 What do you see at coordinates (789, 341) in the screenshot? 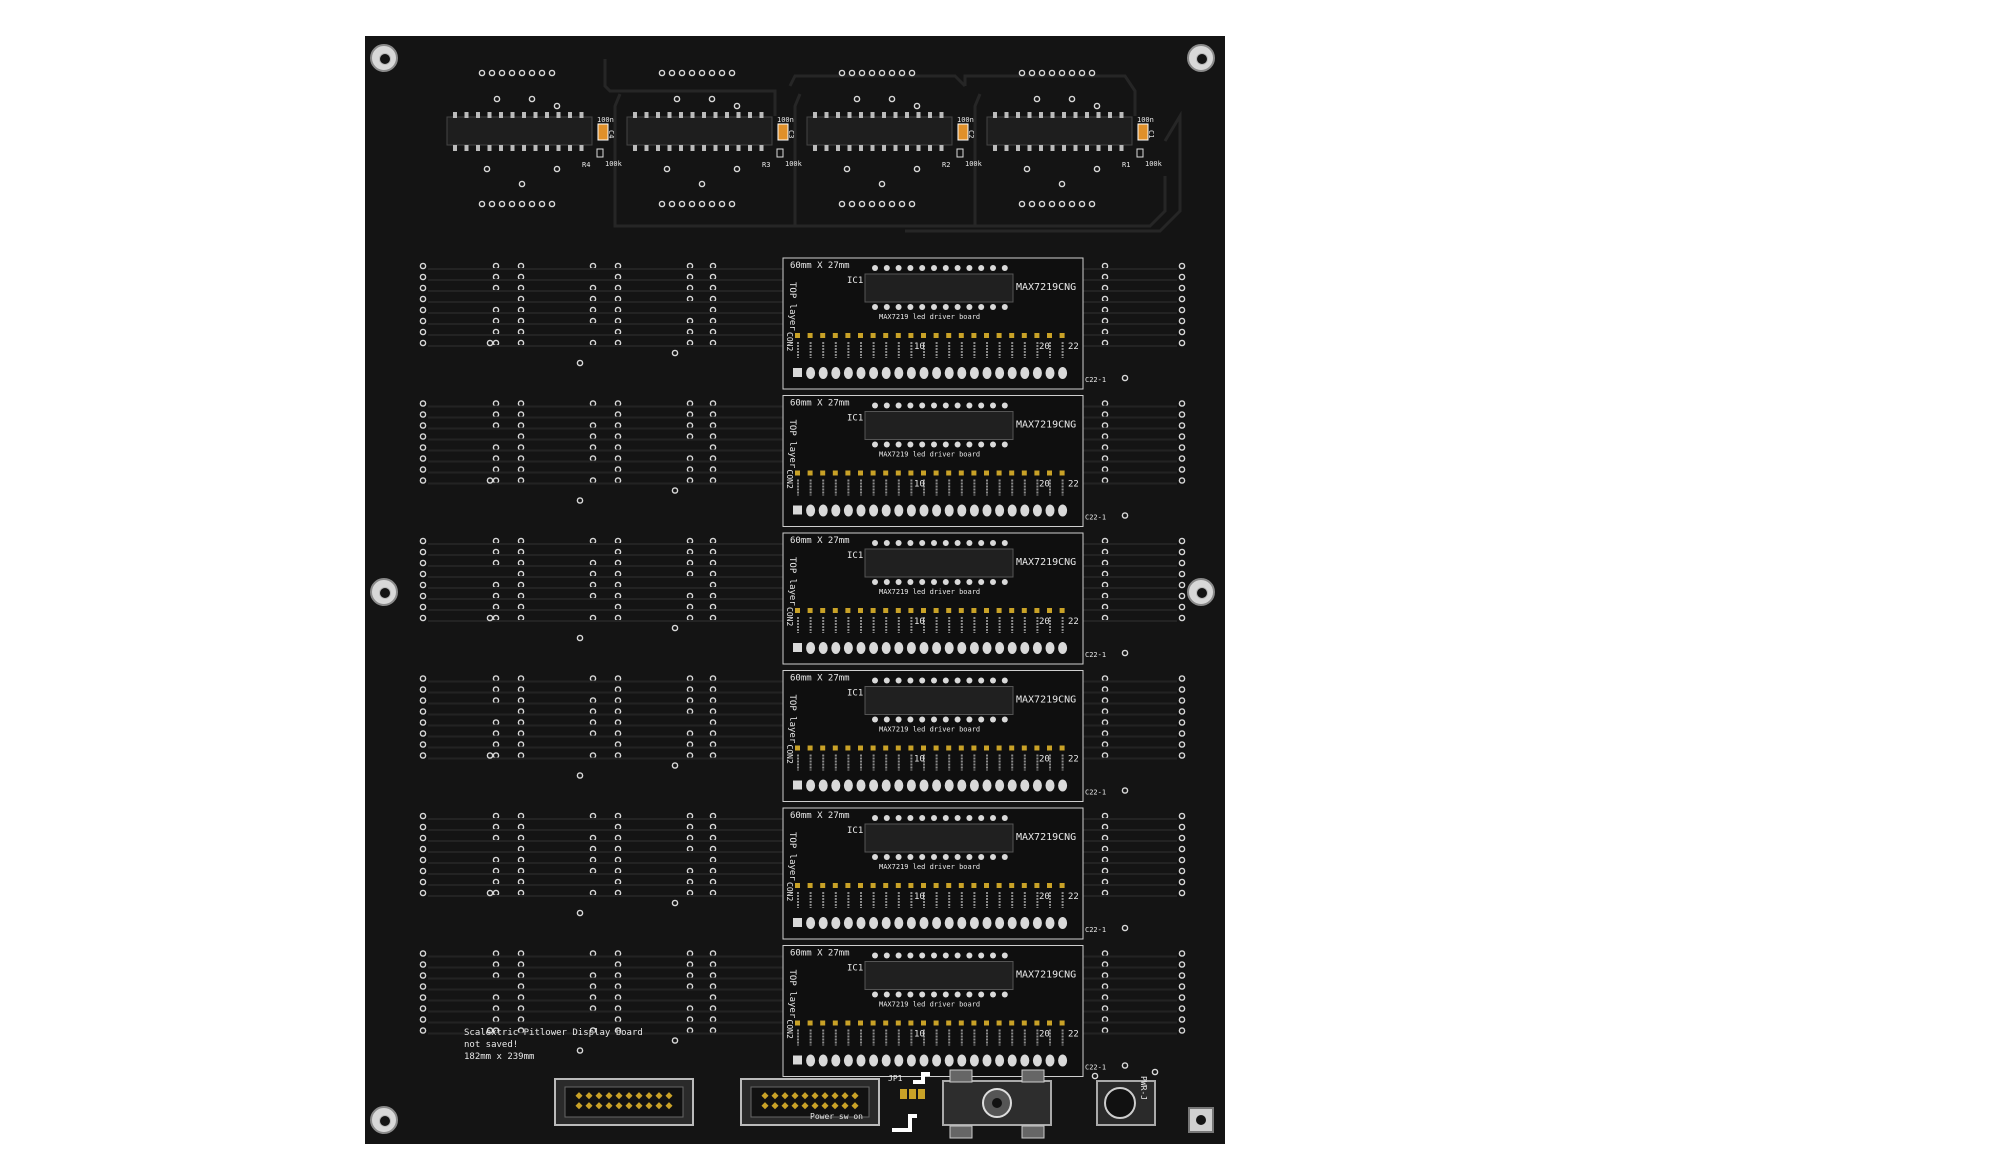
I see `module-connector-ref: CON2` at bounding box center [789, 341].